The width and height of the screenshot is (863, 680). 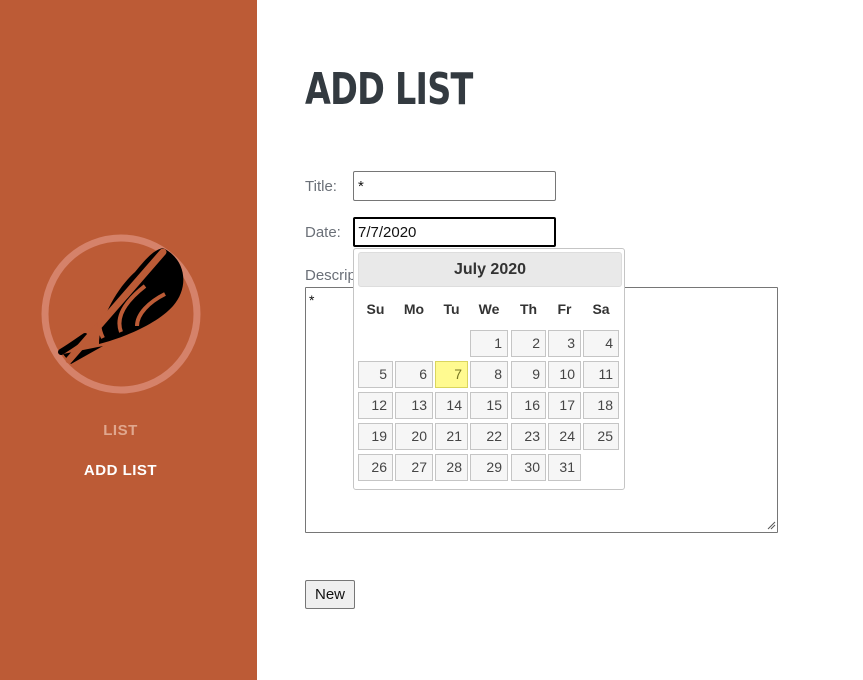 What do you see at coordinates (120, 470) in the screenshot?
I see `nav-item-add-list: ADD LIST` at bounding box center [120, 470].